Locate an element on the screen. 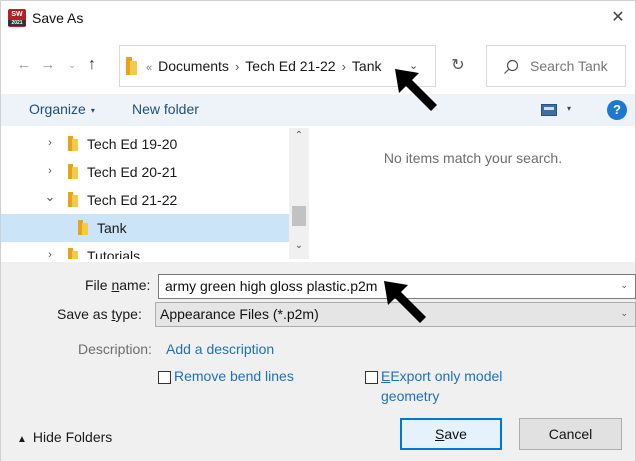  title-bar: SW 2021 Save As ✕ is located at coordinates (318, 18).